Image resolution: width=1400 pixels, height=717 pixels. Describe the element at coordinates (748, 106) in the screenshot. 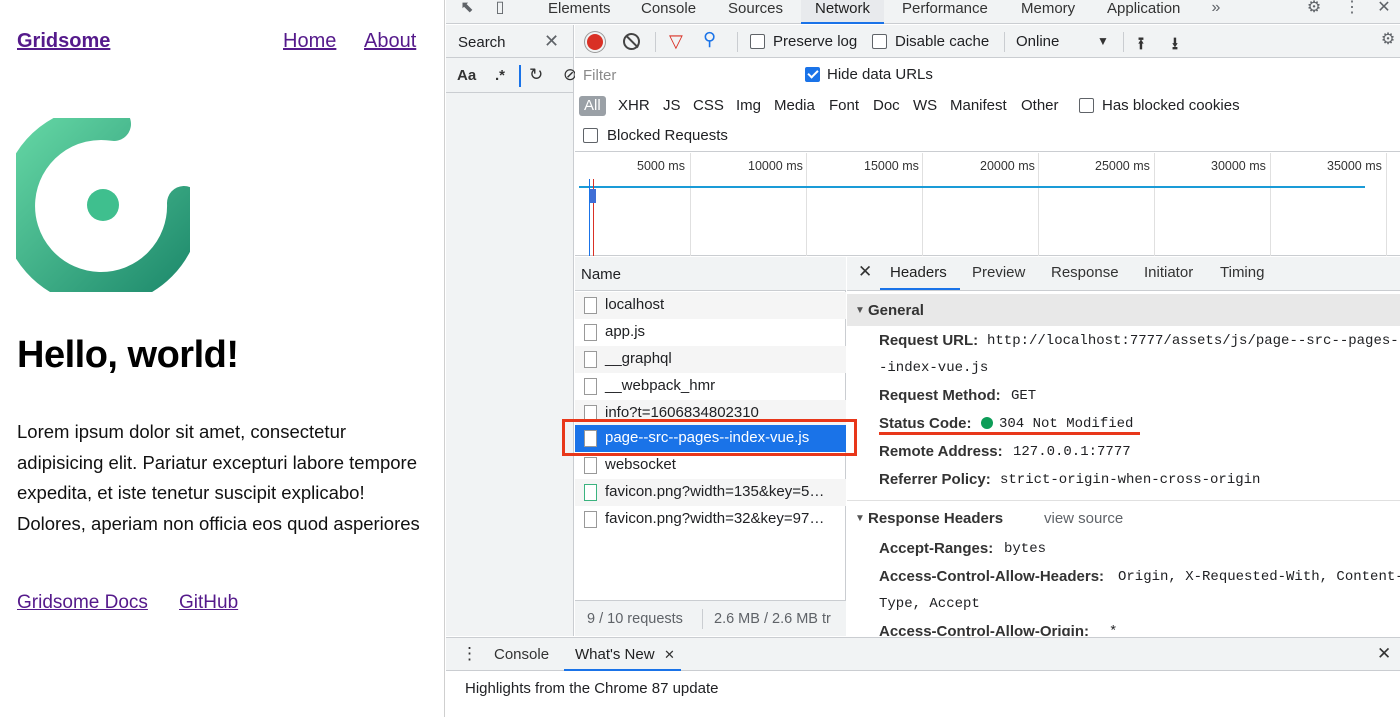

I see `type-filter-img: Img` at that location.